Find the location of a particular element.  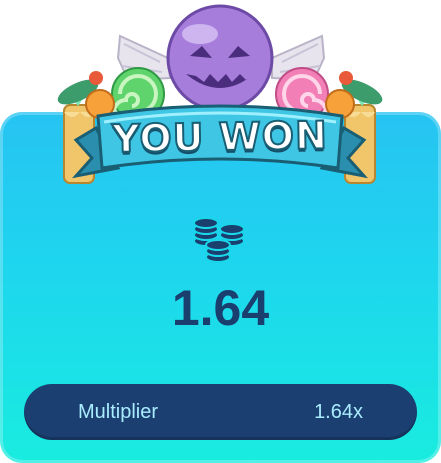

win-amount: 1.64 is located at coordinates (220, 308).